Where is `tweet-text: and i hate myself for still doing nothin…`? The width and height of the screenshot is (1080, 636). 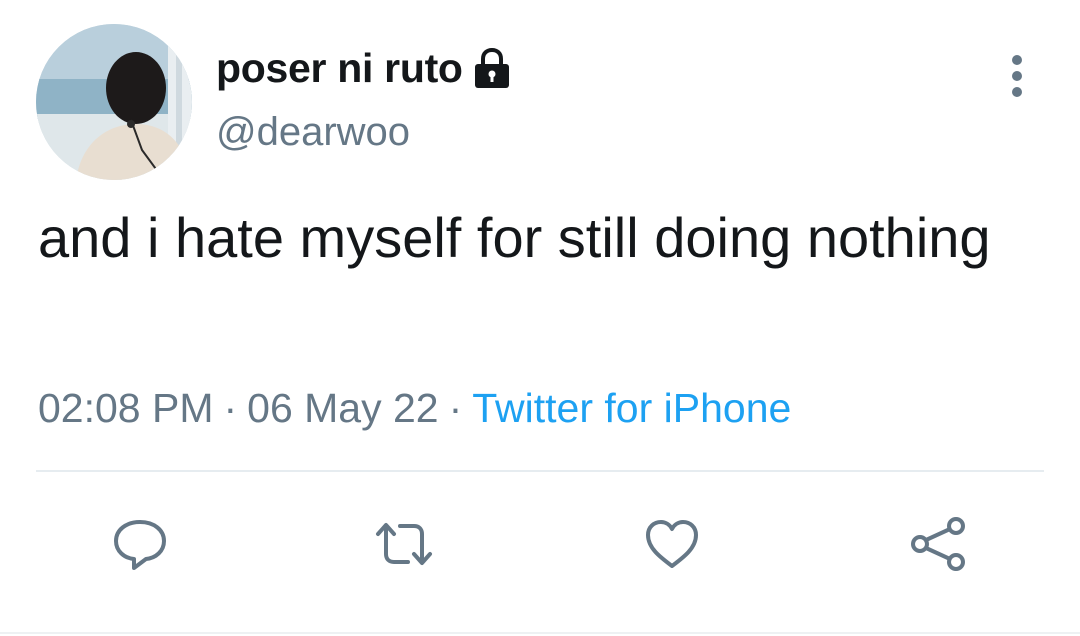 tweet-text: and i hate myself for still doing nothin… is located at coordinates (514, 237).